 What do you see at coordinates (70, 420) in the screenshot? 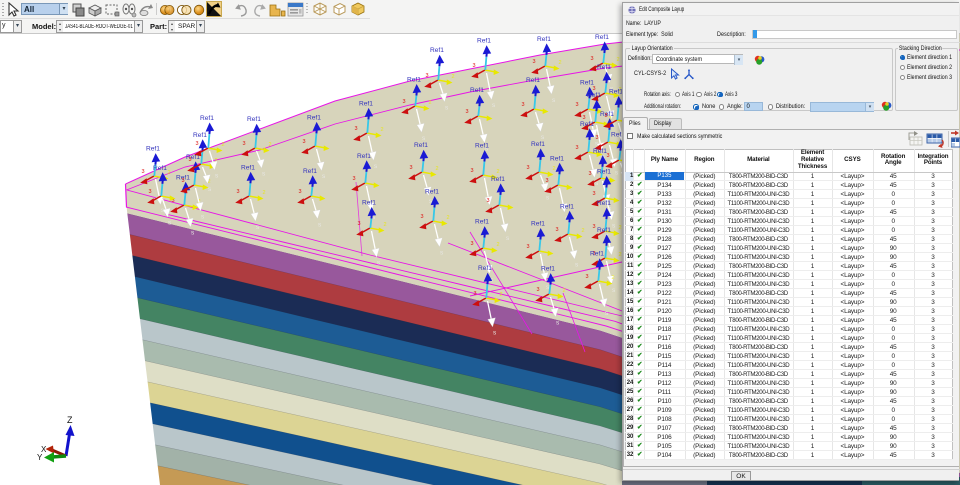
I see `svg-text: Z` at bounding box center [70, 420].